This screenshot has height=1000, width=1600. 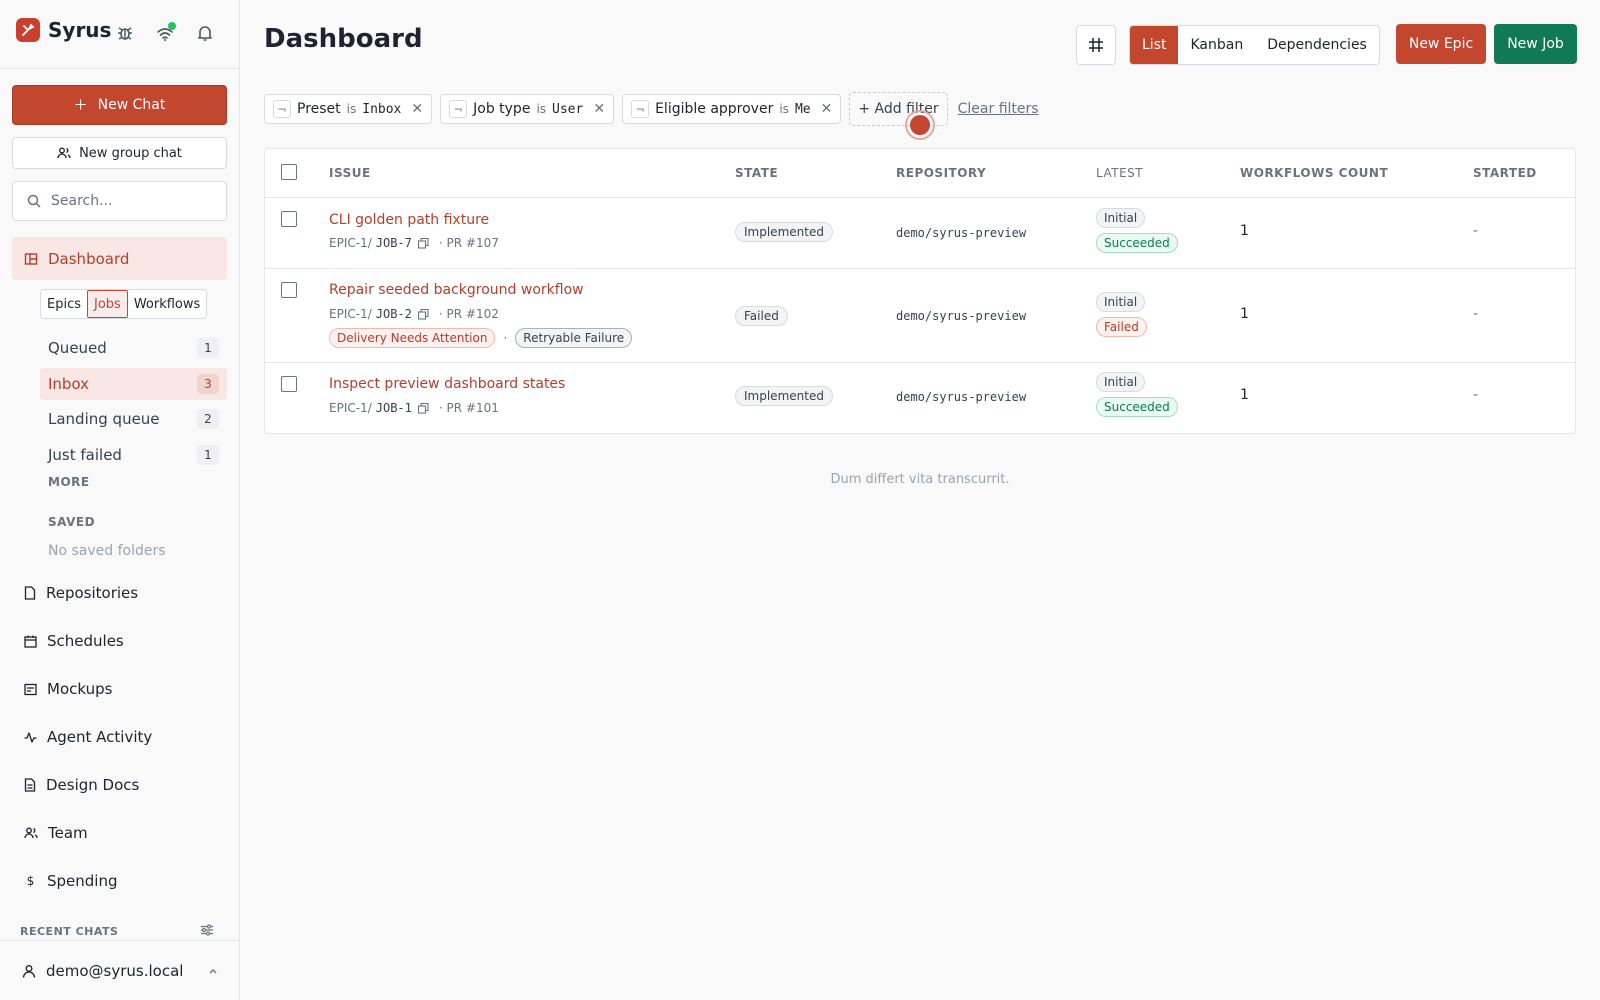 What do you see at coordinates (130, 153) in the screenshot?
I see `new-group-chat-label: New group chat` at bounding box center [130, 153].